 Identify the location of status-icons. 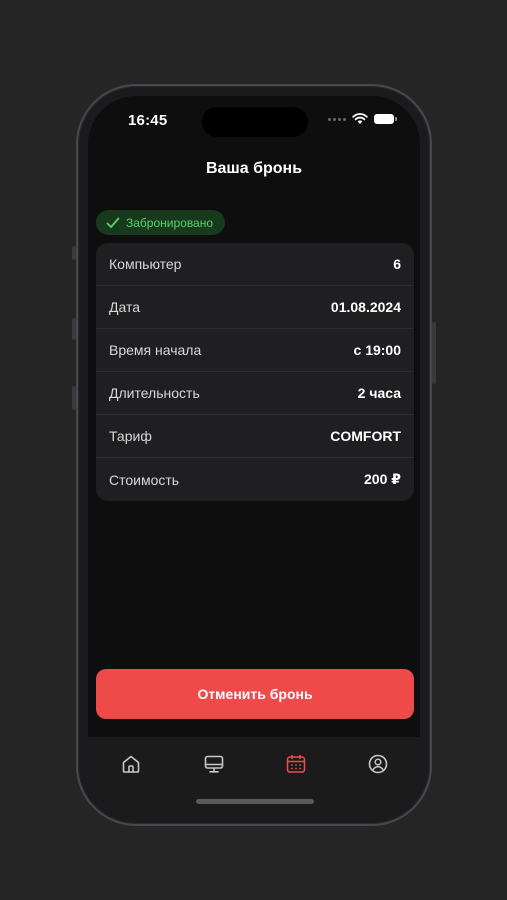
(362, 119).